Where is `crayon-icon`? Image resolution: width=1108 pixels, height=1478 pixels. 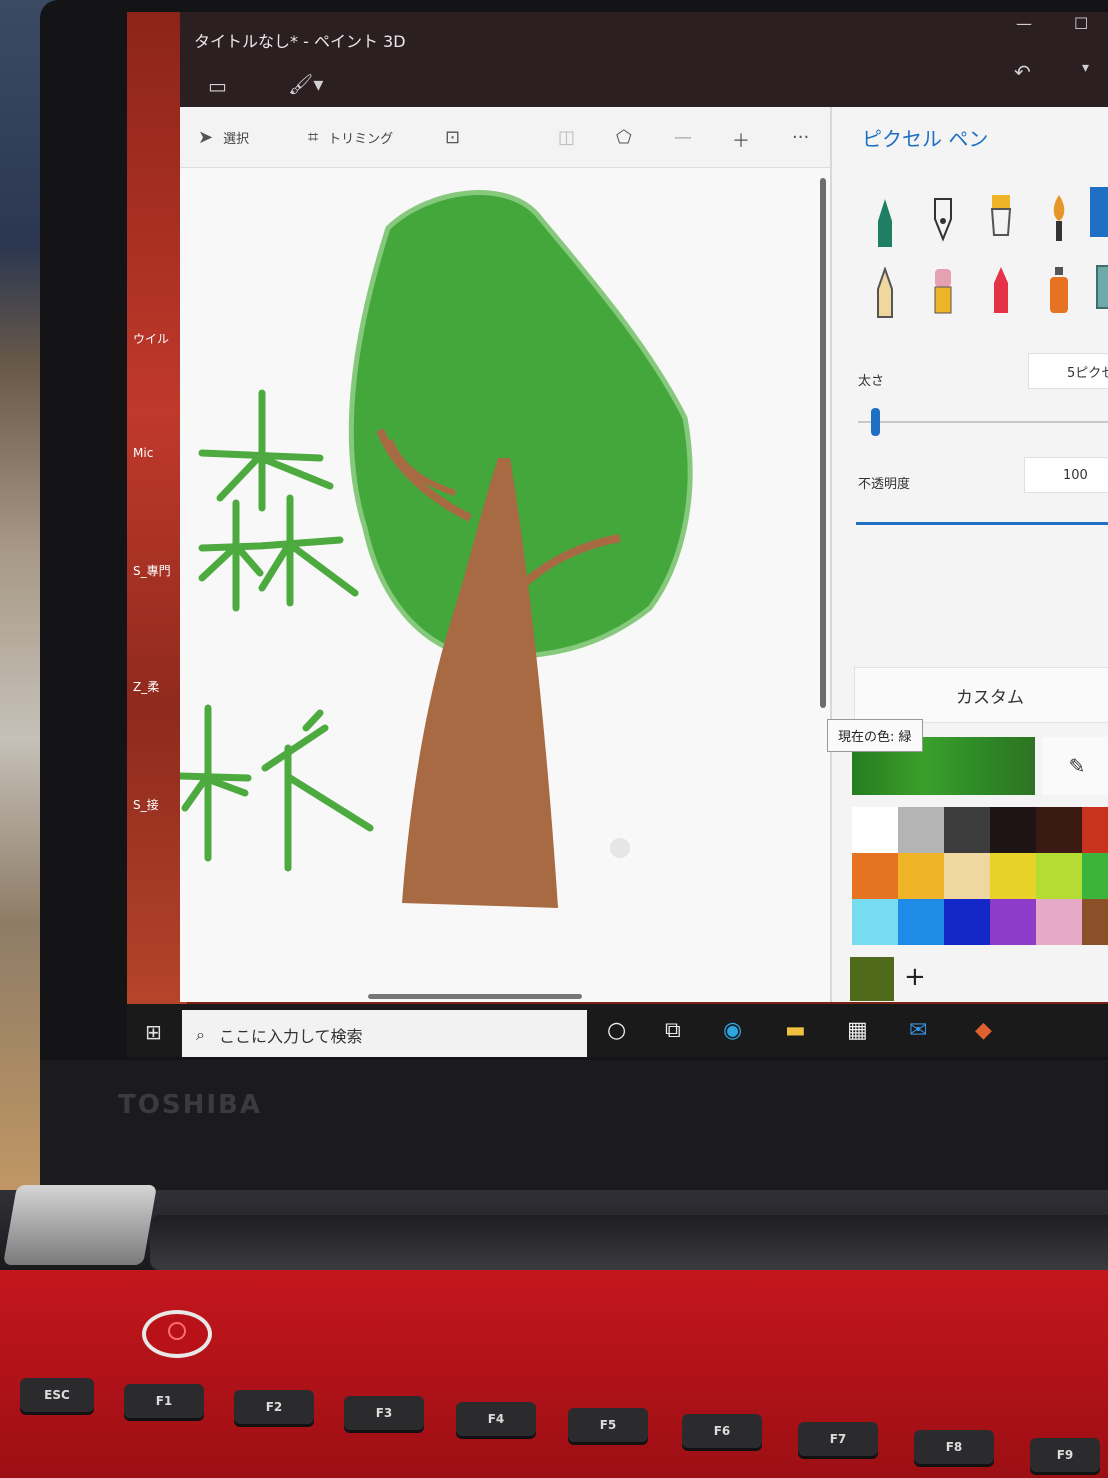 crayon-icon is located at coordinates (1001, 289).